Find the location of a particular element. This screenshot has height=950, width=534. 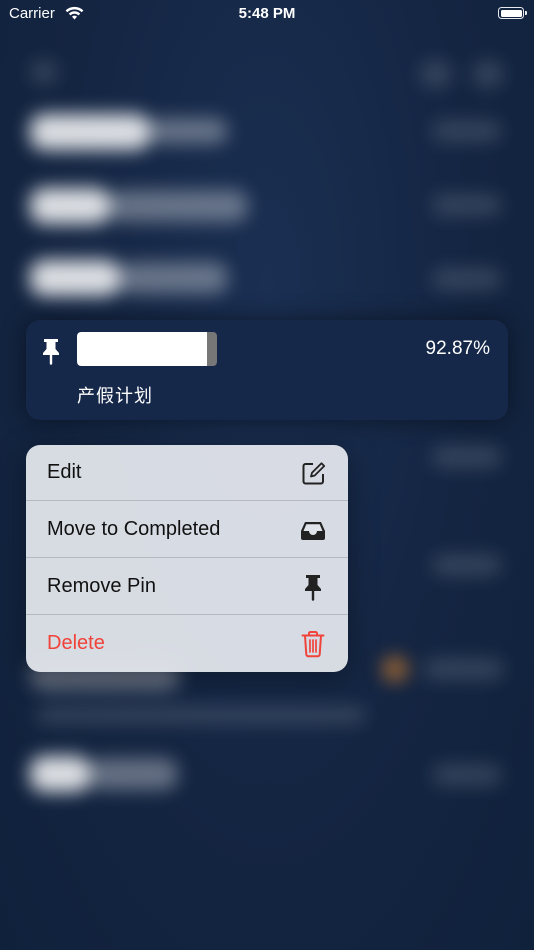

trash-icon is located at coordinates (313, 644).